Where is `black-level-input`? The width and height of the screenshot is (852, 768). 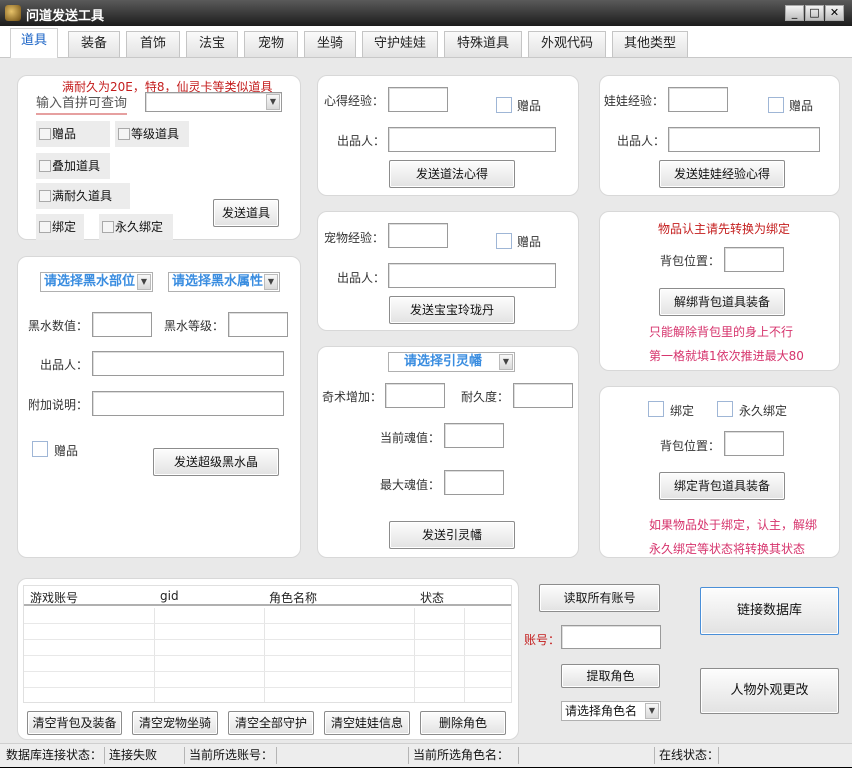
black-level-input is located at coordinates (258, 324).